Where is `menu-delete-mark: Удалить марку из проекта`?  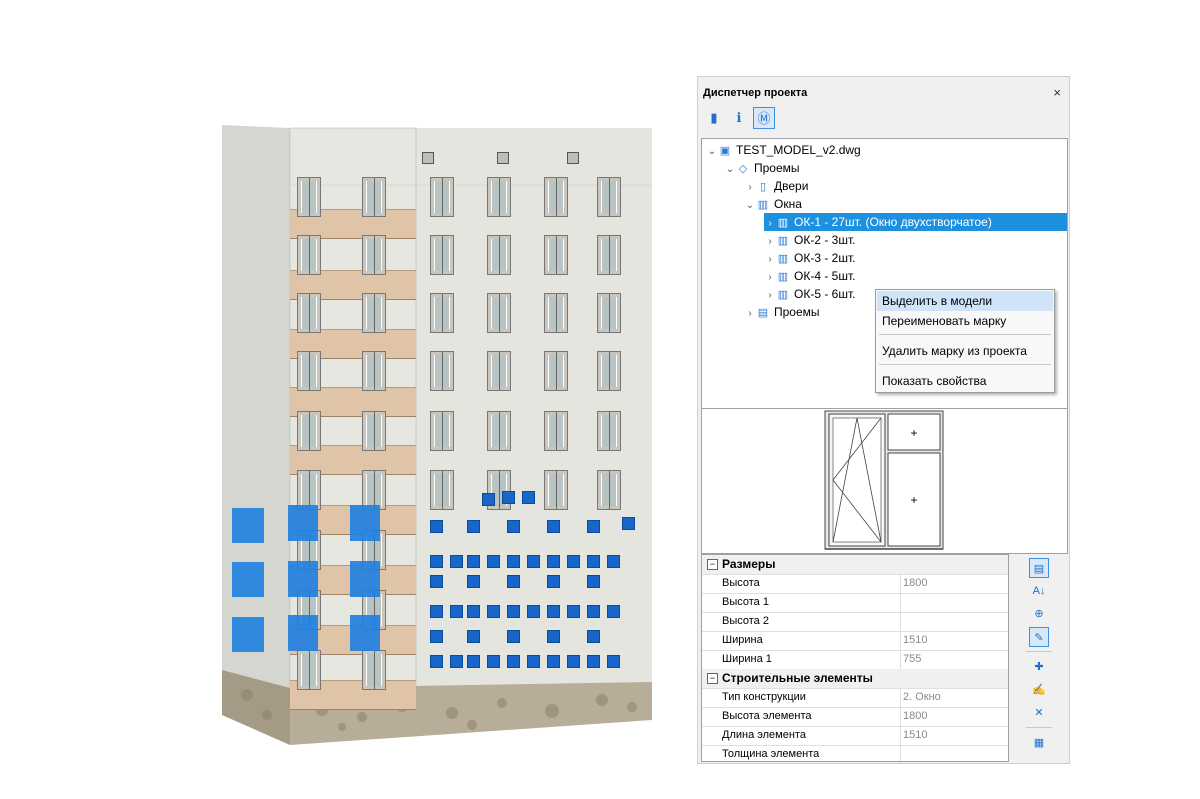
menu-delete-mark: Удалить марку из проекта is located at coordinates (965, 351).